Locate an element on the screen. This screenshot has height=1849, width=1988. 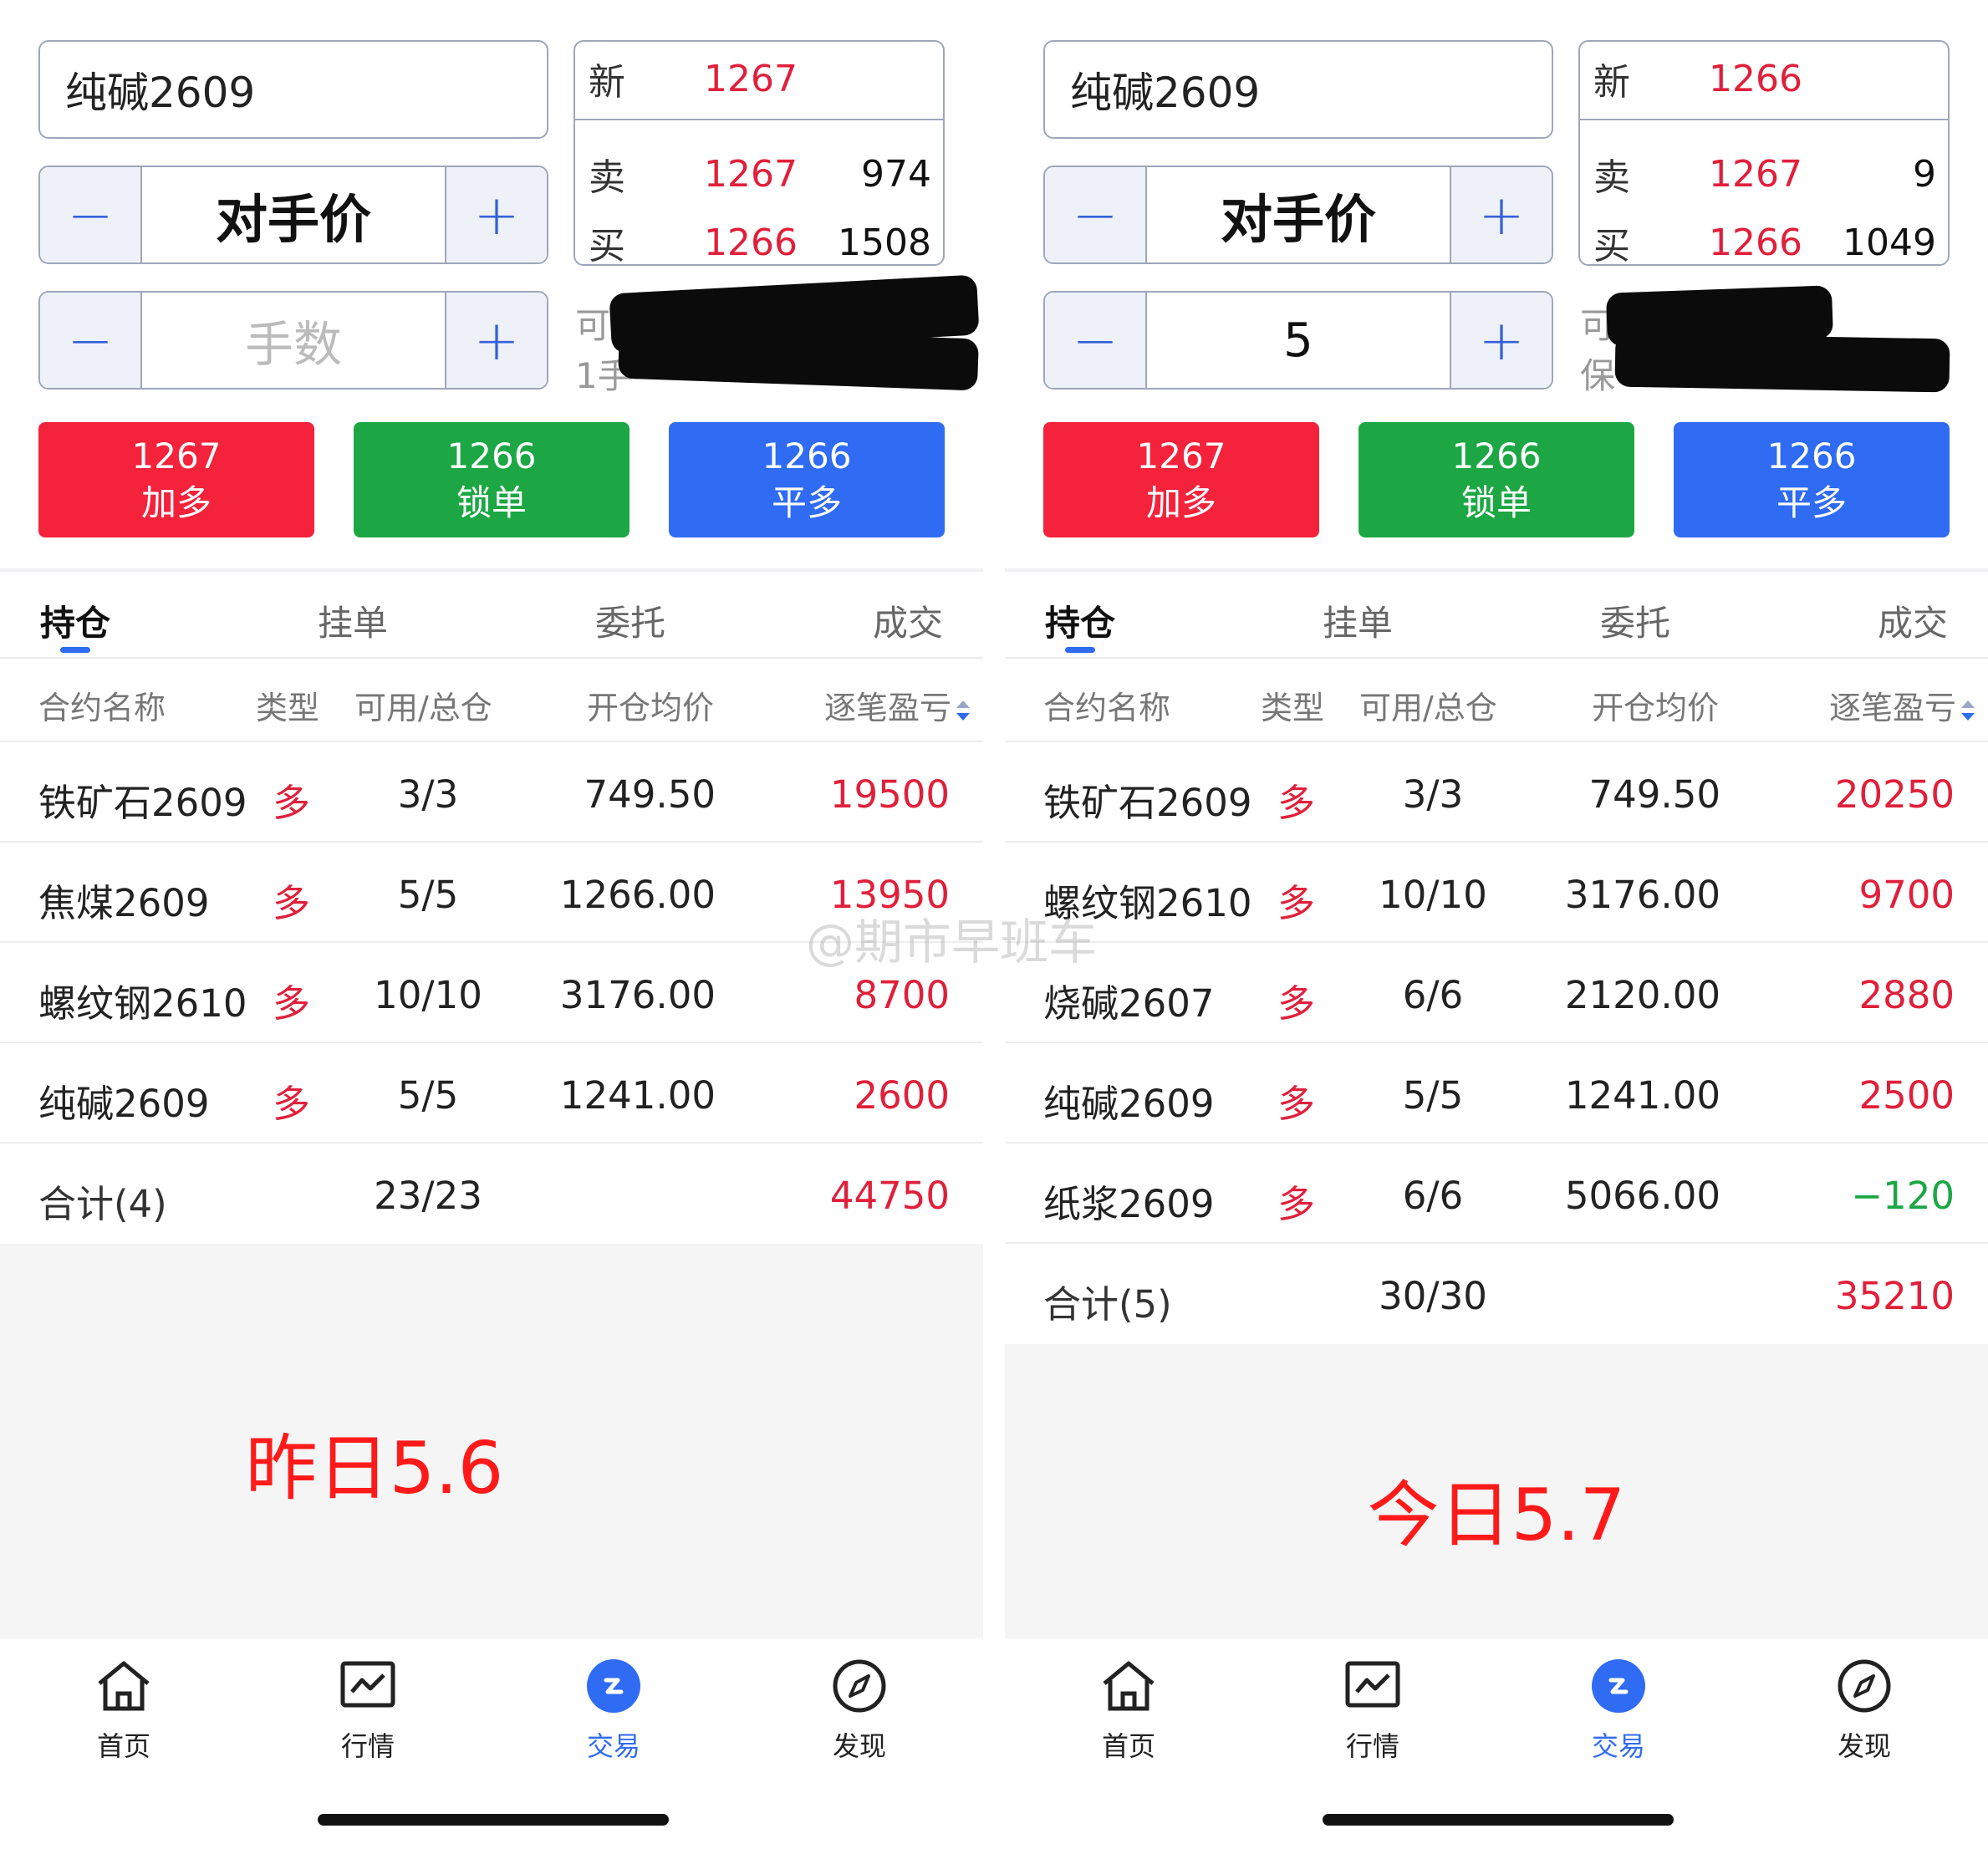
button-label: 加多 is located at coordinates (1180, 502).